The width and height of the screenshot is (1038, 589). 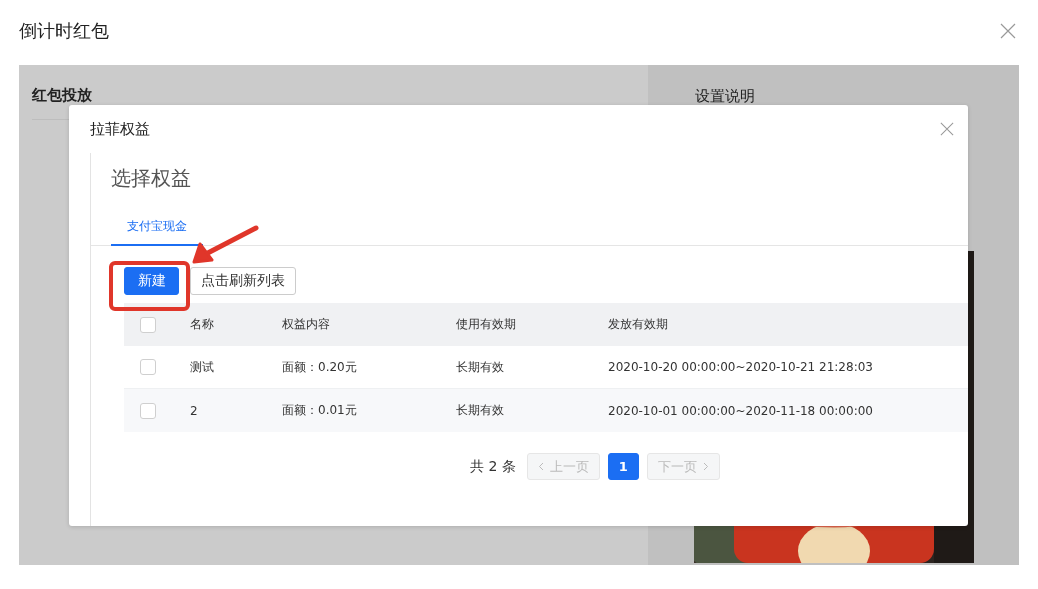 I want to click on table-cell-text: 2020-10-01 00:00:00~2020-11-18 00:00:00, so click(x=741, y=410).